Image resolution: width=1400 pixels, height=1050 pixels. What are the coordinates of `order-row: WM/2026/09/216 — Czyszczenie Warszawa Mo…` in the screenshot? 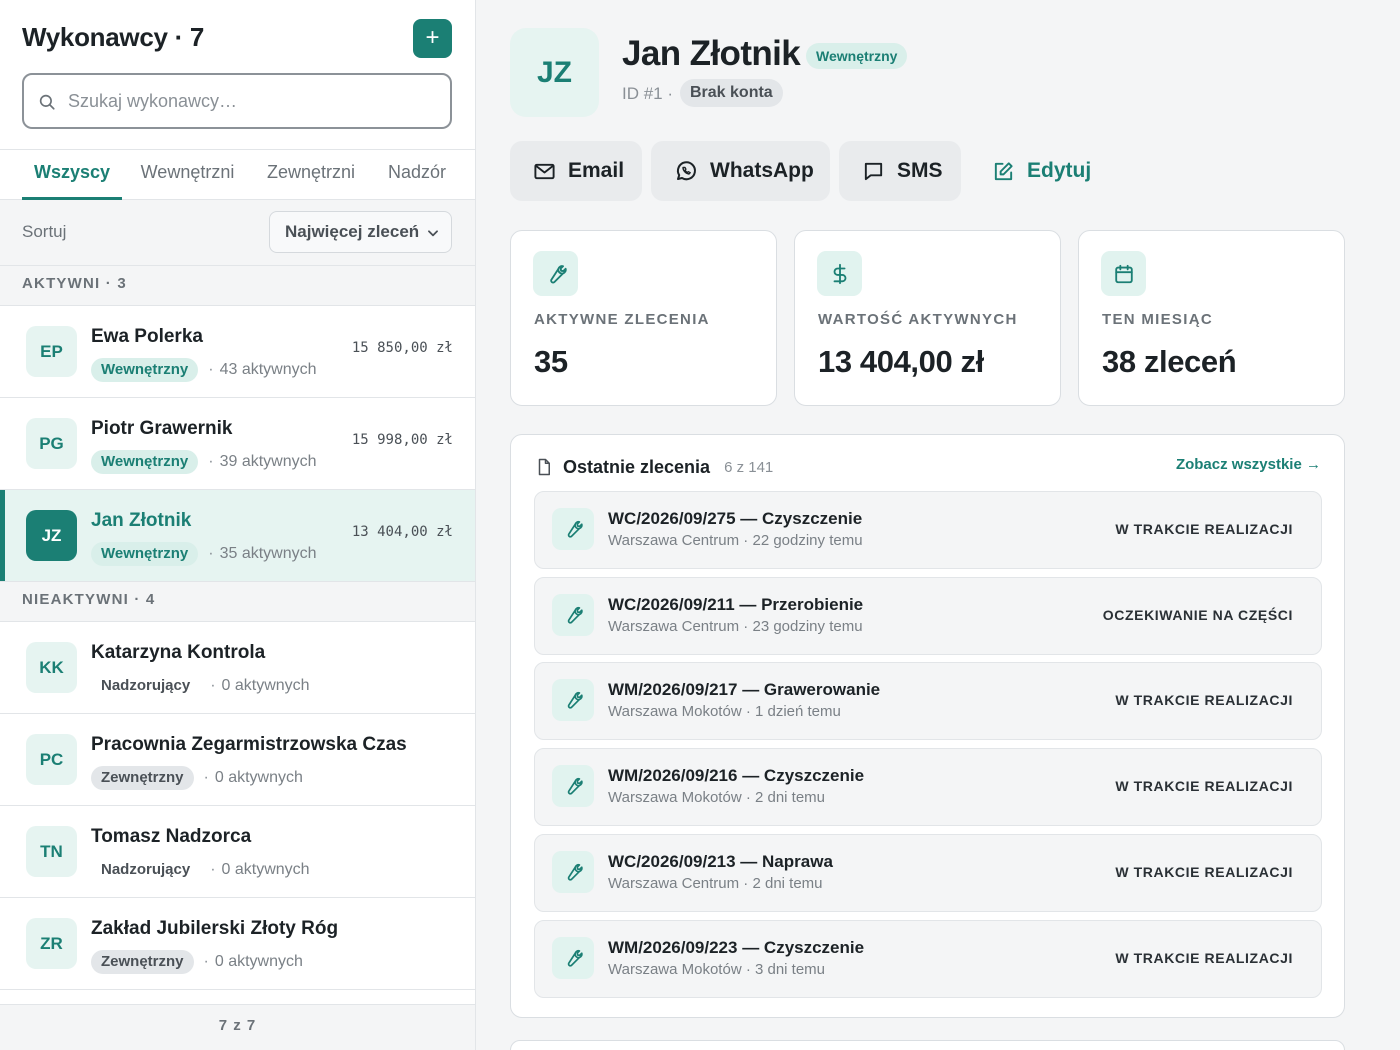 It's located at (928, 787).